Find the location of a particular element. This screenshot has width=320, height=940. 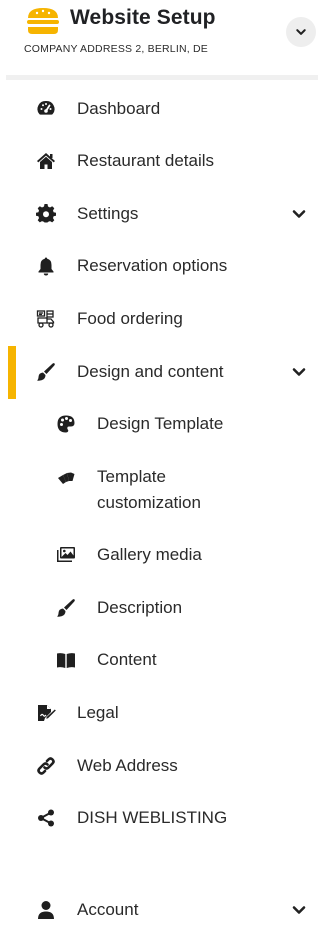

speedometer-icon is located at coordinates (46, 109).